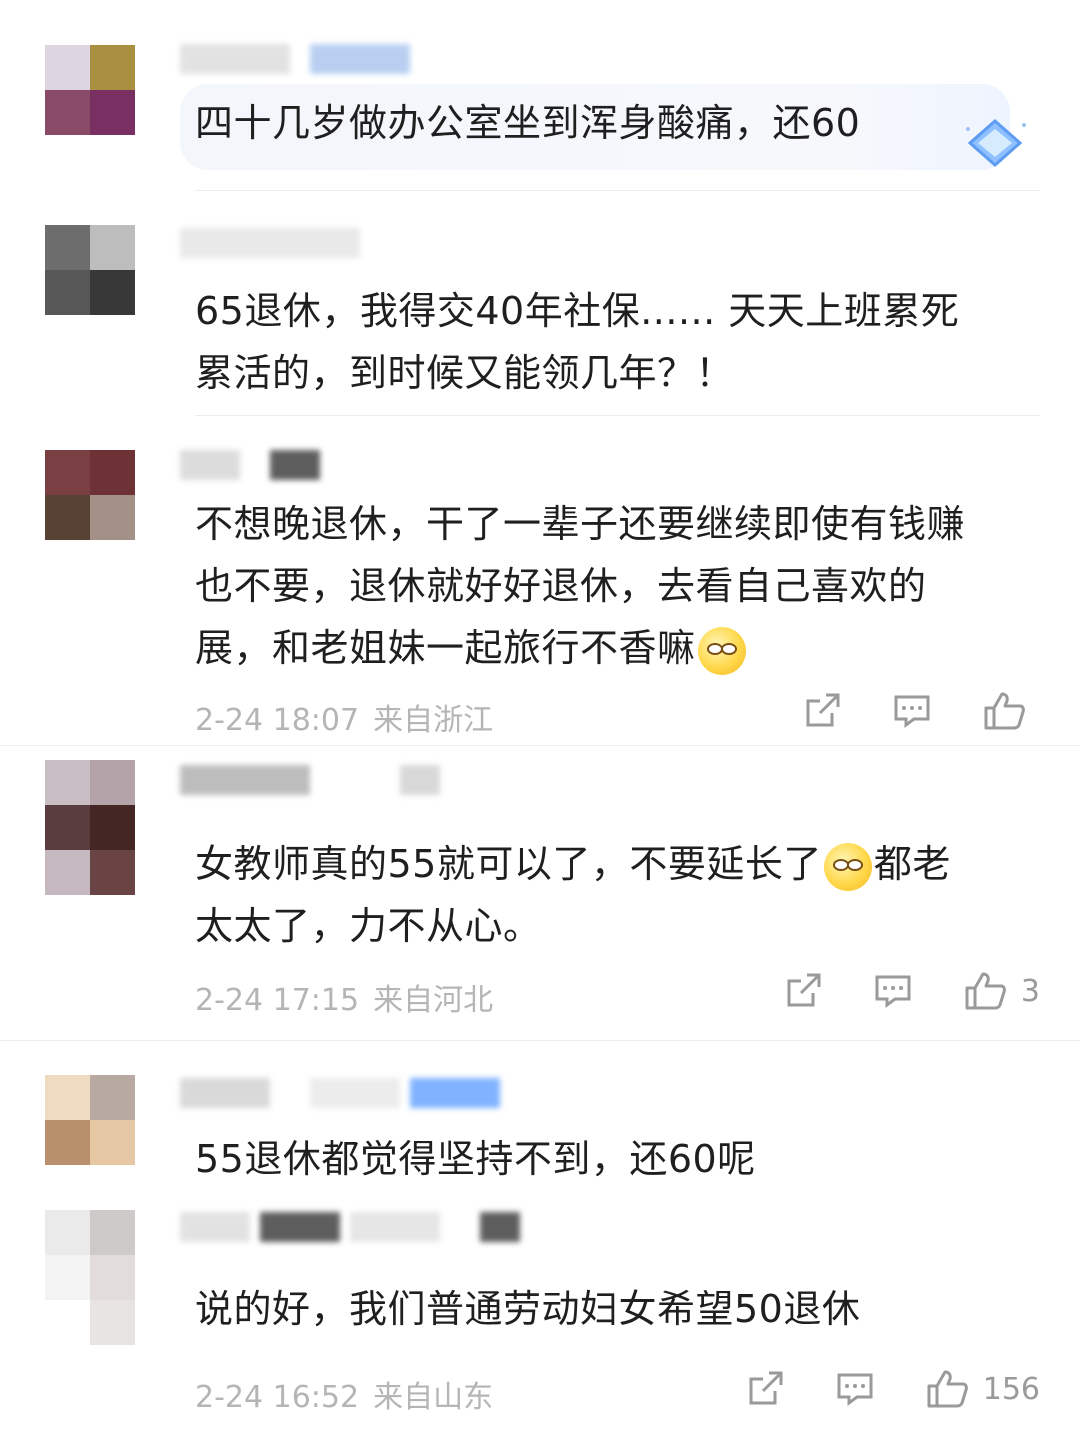 Image resolution: width=1080 pixels, height=1434 pixels. What do you see at coordinates (1011, 1389) in the screenshot?
I see `like-count: 156` at bounding box center [1011, 1389].